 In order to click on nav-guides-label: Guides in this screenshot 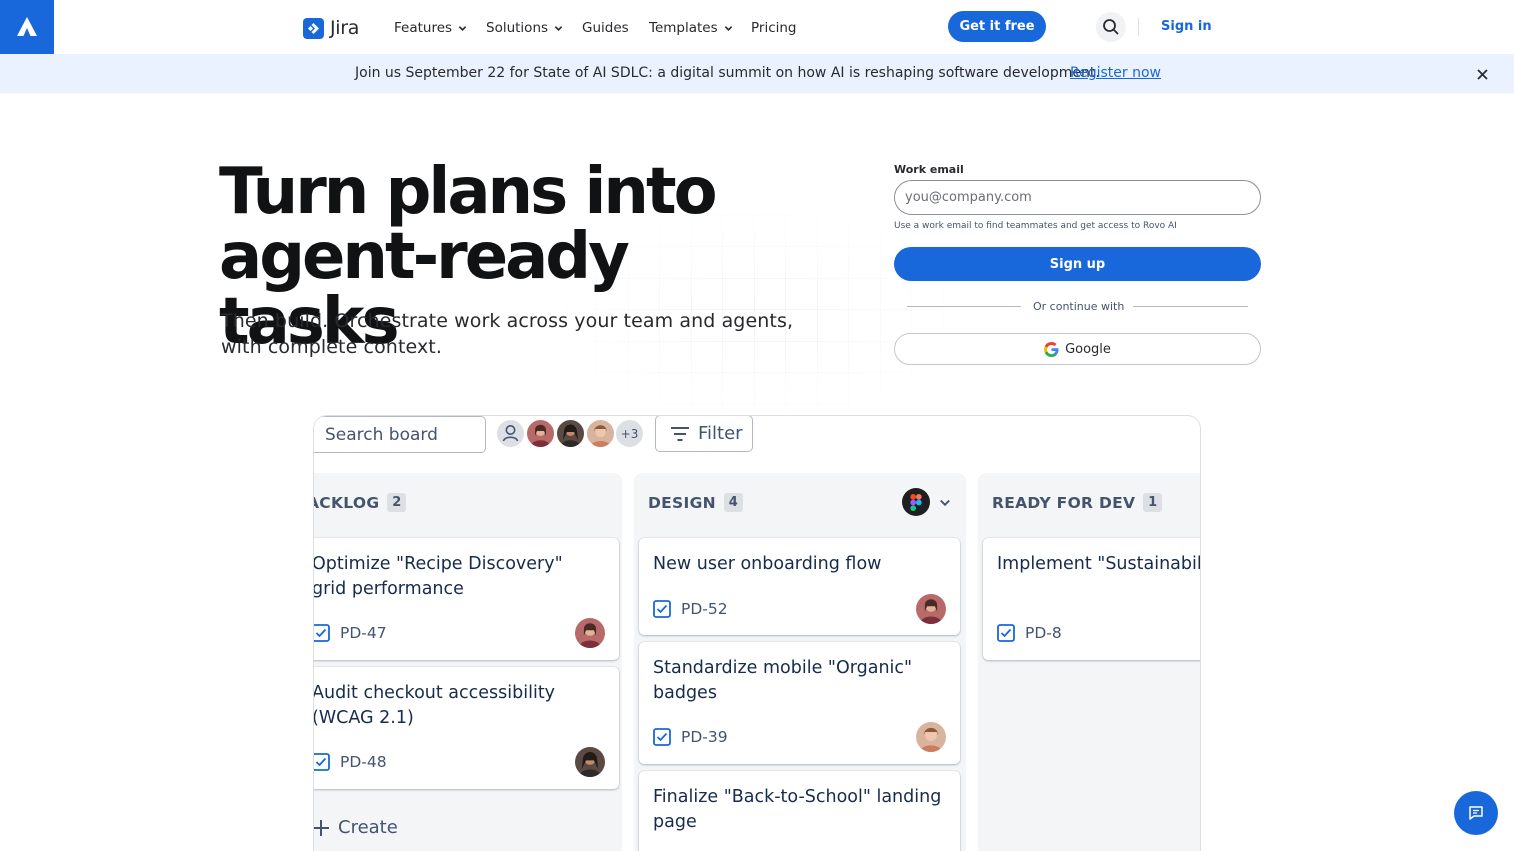, I will do `click(605, 28)`.